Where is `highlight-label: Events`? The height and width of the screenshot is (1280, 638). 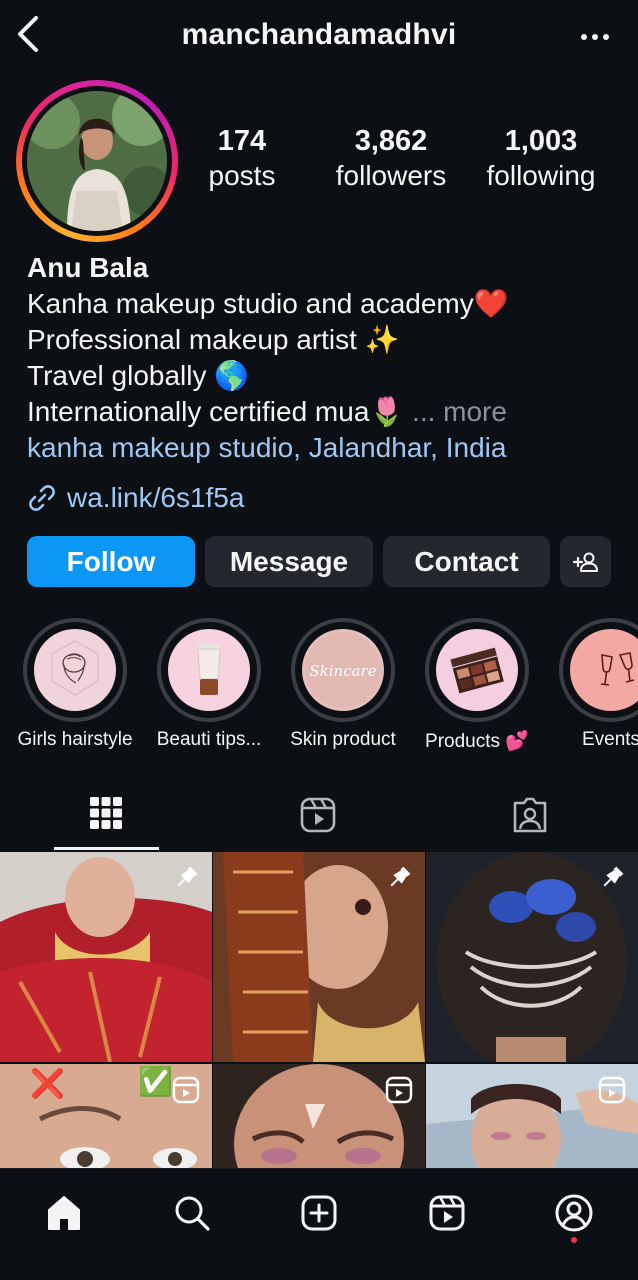 highlight-label: Events is located at coordinates (609, 739).